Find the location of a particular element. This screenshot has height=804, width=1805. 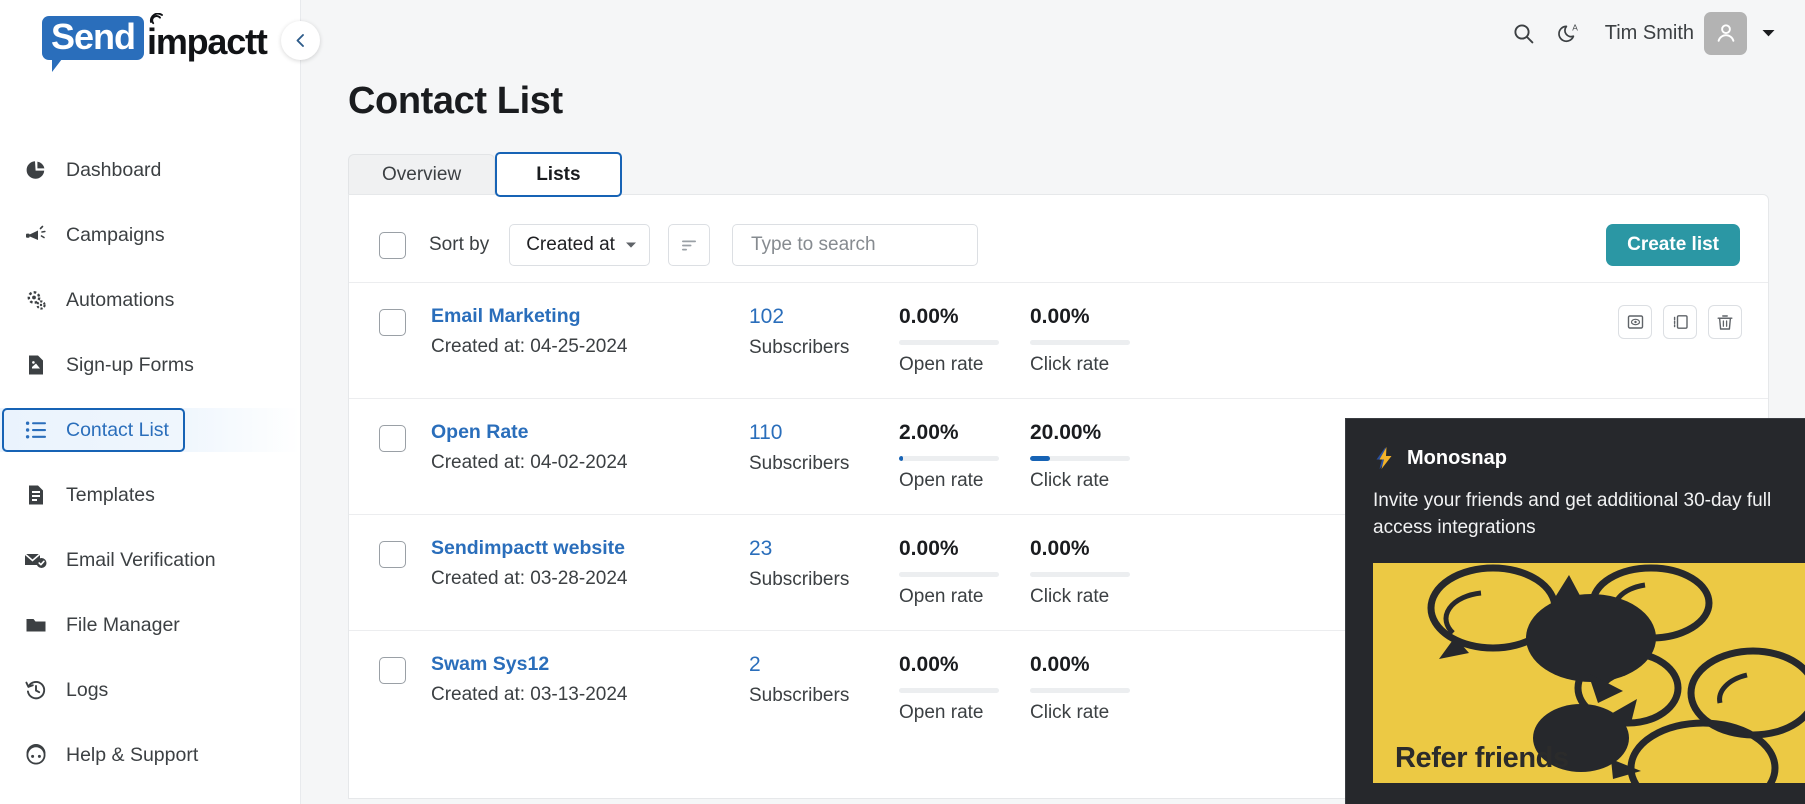

sidebar-item-signup-forms: Sign-up Forms is located at coordinates (150, 365).